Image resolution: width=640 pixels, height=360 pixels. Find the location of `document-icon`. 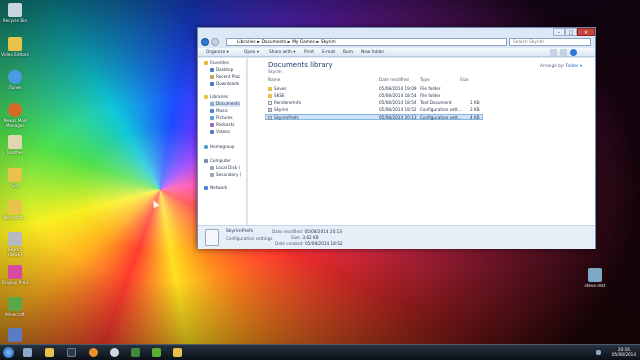

document-icon is located at coordinates (15, 142).